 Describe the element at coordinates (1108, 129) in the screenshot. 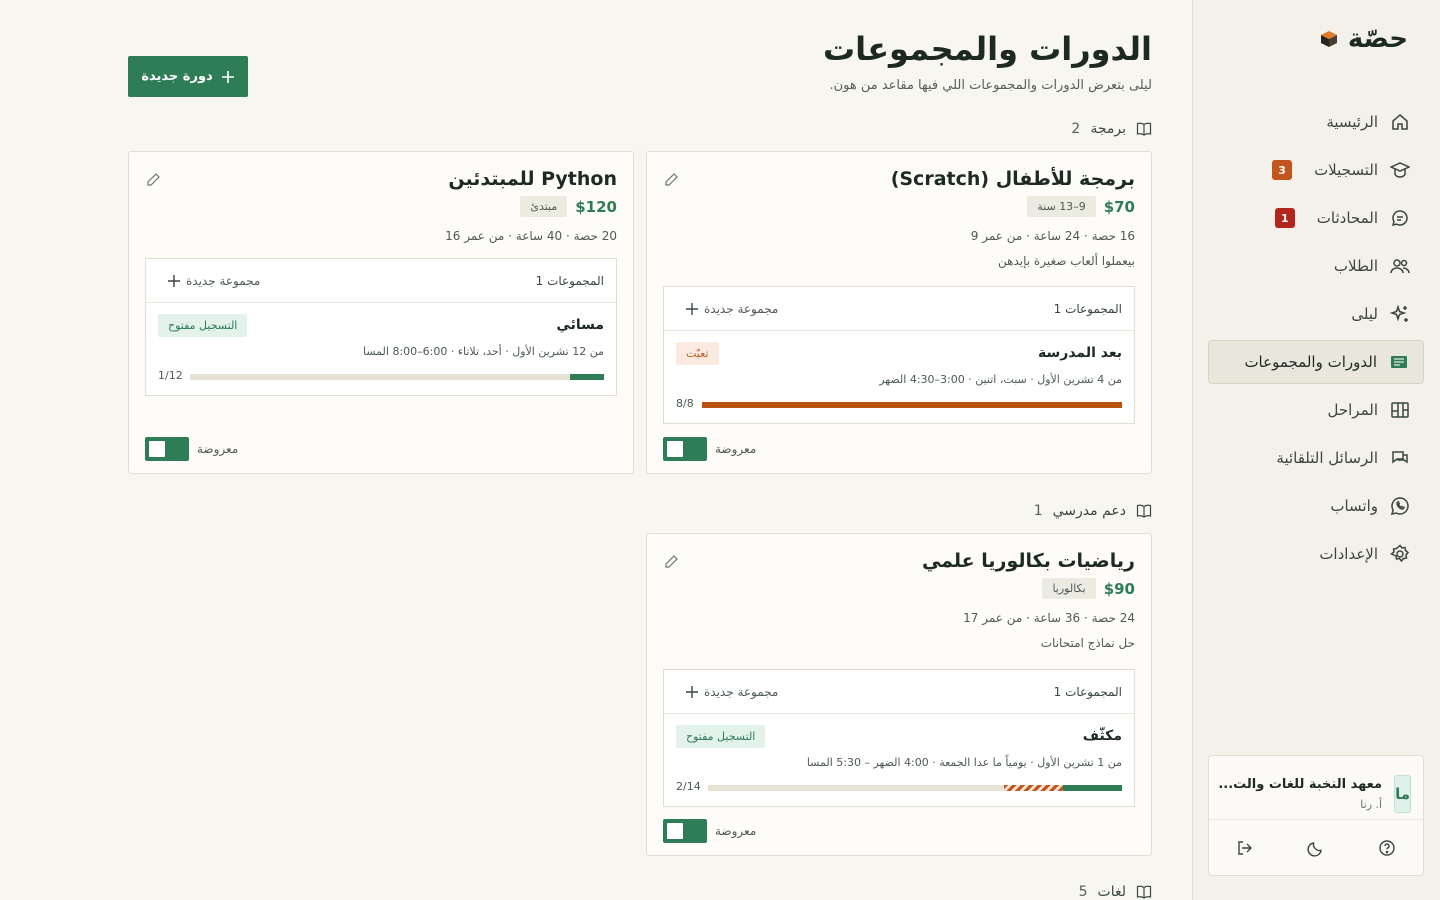

I see `section-title: برمجة` at that location.